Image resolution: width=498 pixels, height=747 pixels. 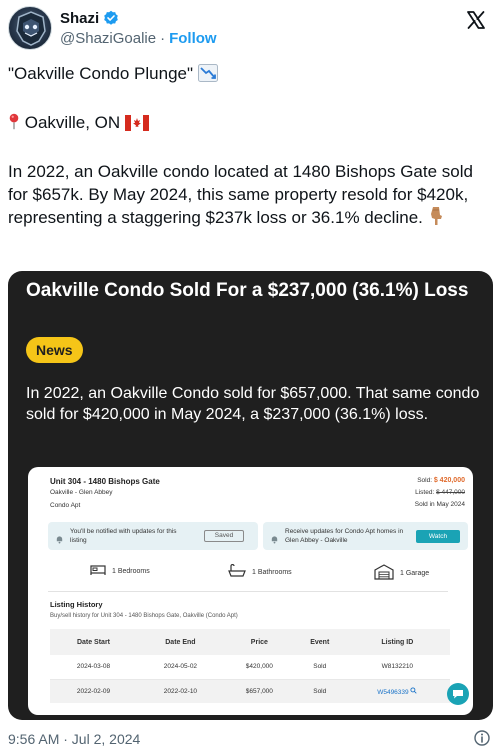 I want to click on bed-icon, so click(x=98, y=571).